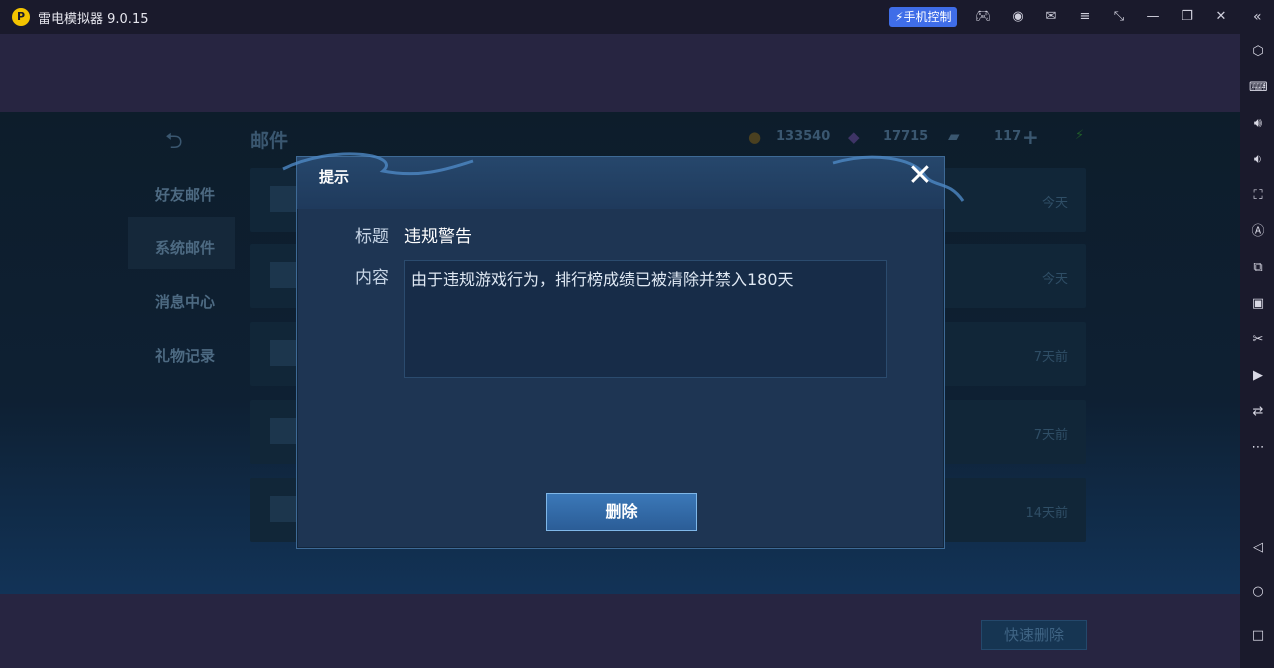 The image size is (1274, 668). Describe the element at coordinates (1080, 135) in the screenshot. I see `wifi-icon: ⚡` at that location.